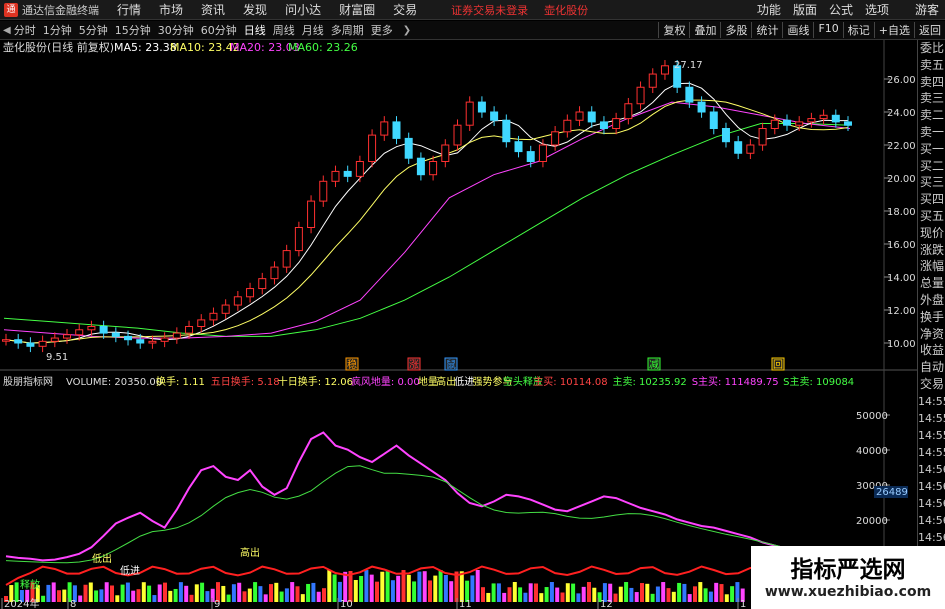 Image resolution: width=945 pixels, height=609 pixels. What do you see at coordinates (217, 604) in the screenshot?
I see `month-label: 9` at bounding box center [217, 604].